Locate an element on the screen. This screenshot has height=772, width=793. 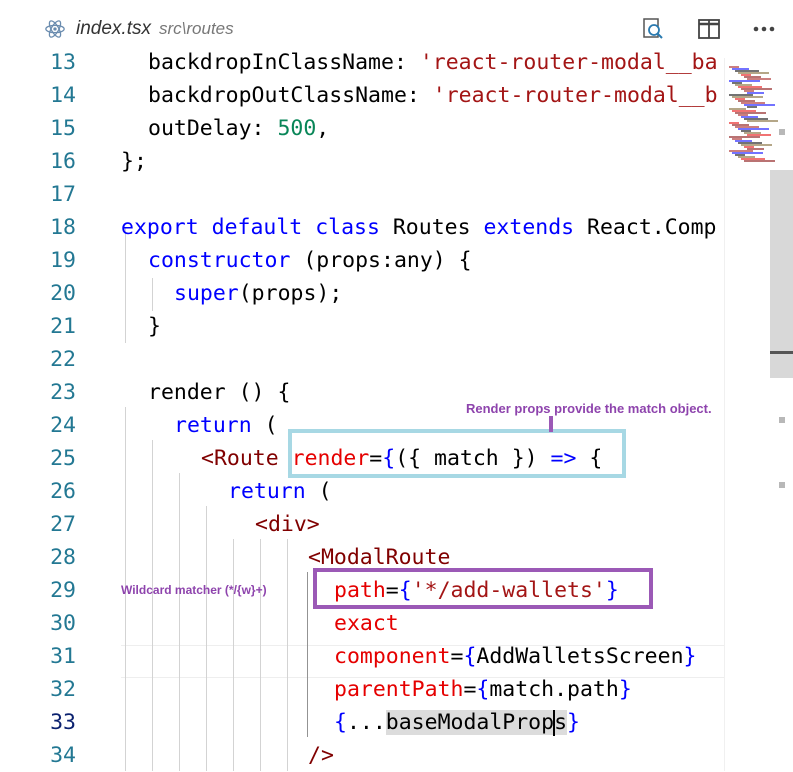
callout-render-props-box is located at coordinates (457, 453).